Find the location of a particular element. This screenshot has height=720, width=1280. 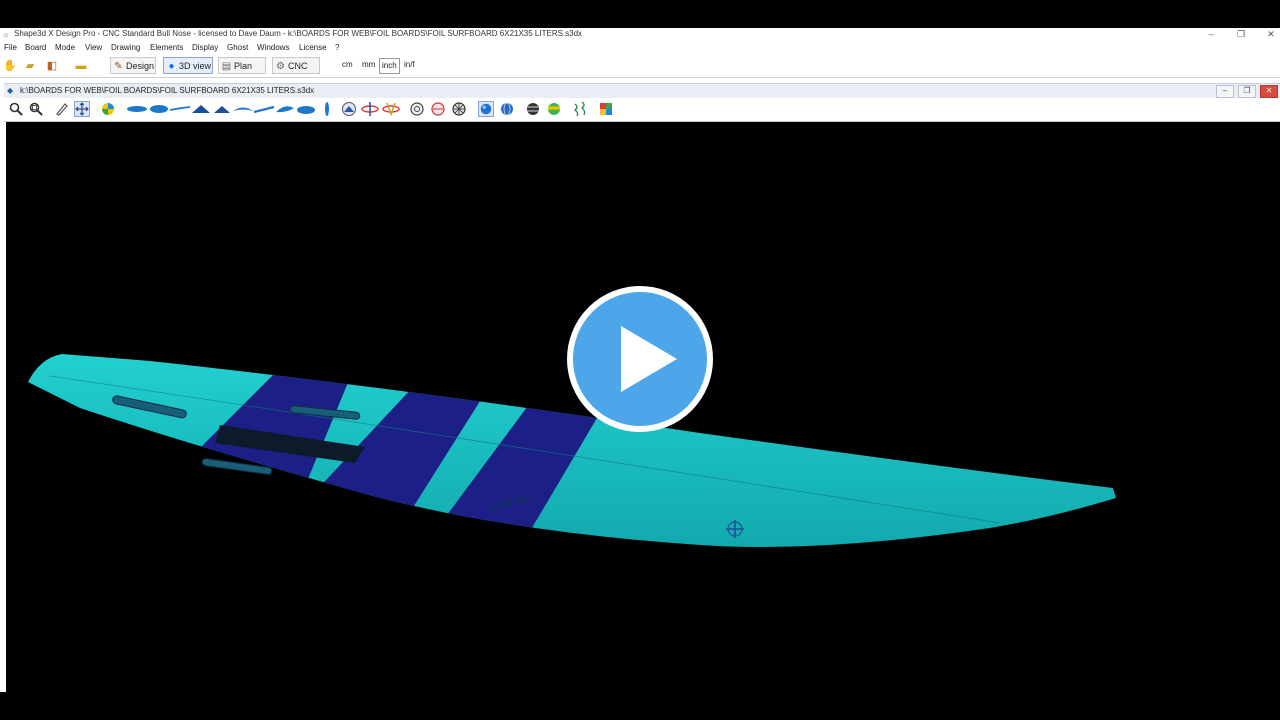

save-icon: ◧ is located at coordinates (52, 66).